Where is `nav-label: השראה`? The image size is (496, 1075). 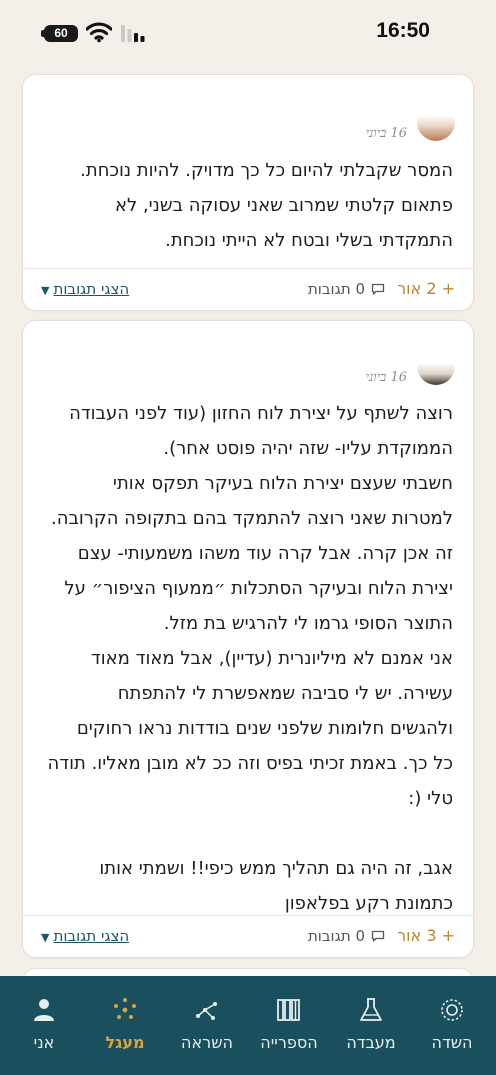
nav-label: השראה is located at coordinates (207, 1042).